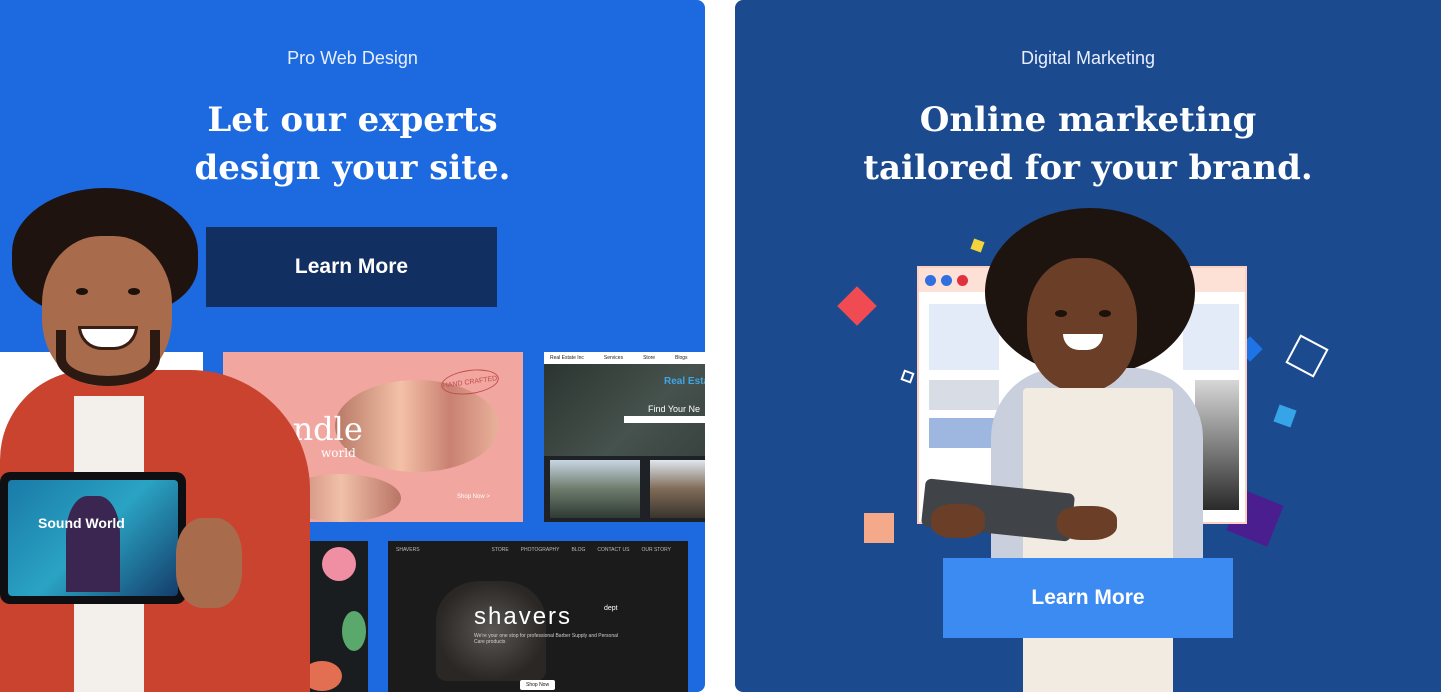 This screenshot has width=1441, height=692. Describe the element at coordinates (611, 608) in the screenshot. I see `shavers-dept: dept` at that location.